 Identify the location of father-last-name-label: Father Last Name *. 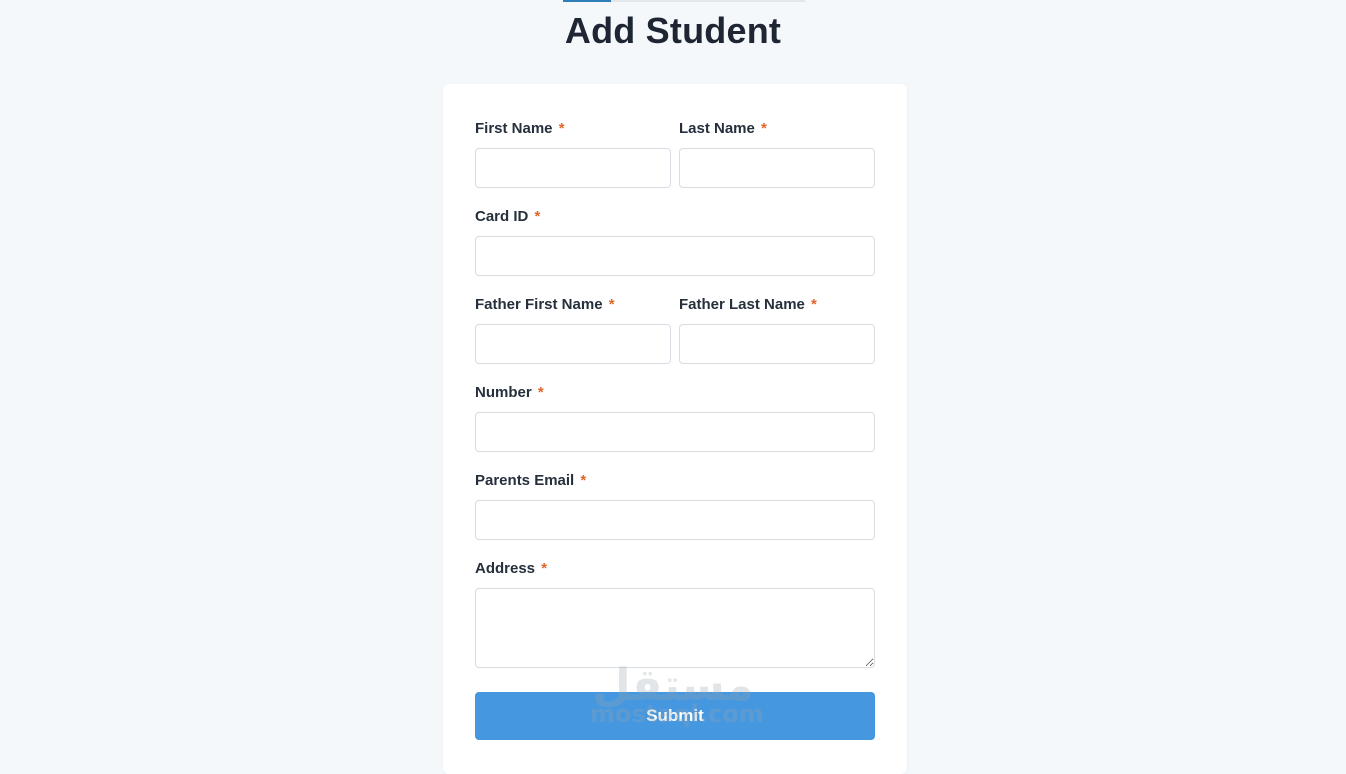
(748, 304).